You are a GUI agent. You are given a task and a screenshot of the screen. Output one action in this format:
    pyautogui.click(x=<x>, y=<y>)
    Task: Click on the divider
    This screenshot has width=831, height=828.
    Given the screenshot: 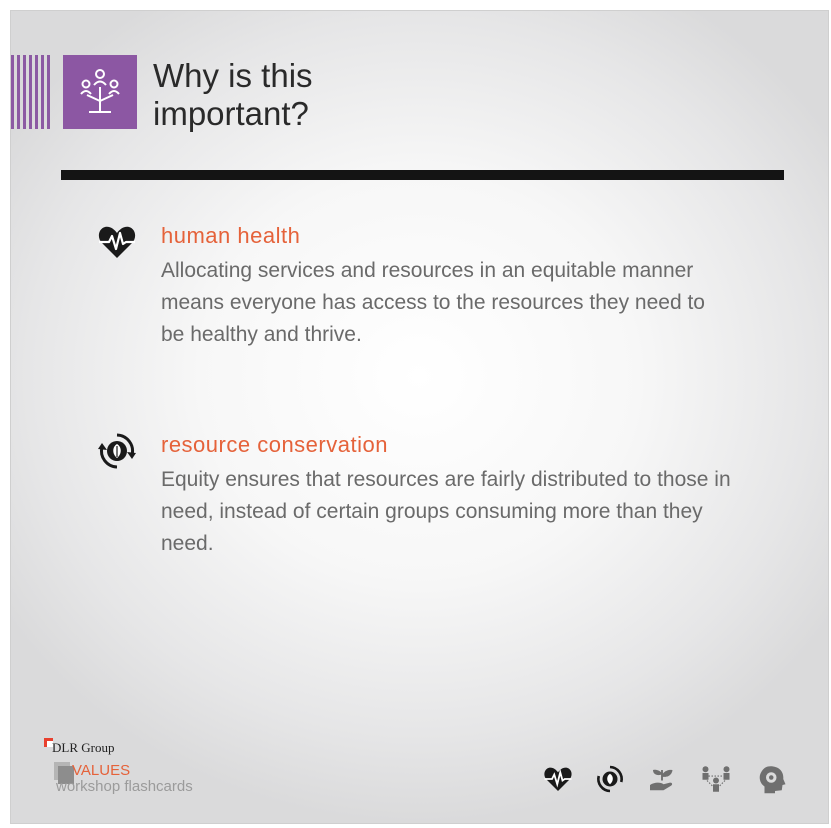 What is the action you would take?
    pyautogui.click(x=422, y=175)
    